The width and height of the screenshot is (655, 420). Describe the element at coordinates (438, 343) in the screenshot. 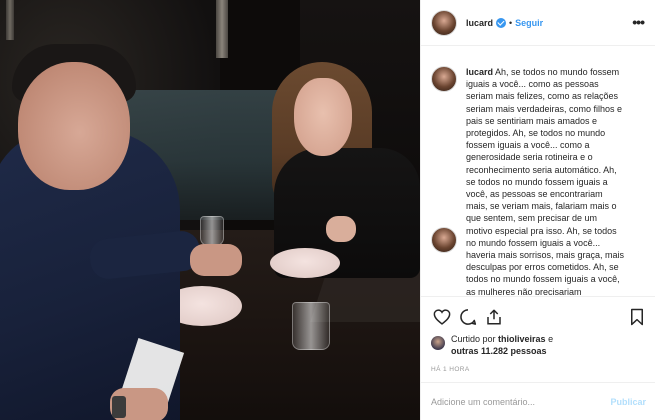

I see `liker-avatar` at that location.